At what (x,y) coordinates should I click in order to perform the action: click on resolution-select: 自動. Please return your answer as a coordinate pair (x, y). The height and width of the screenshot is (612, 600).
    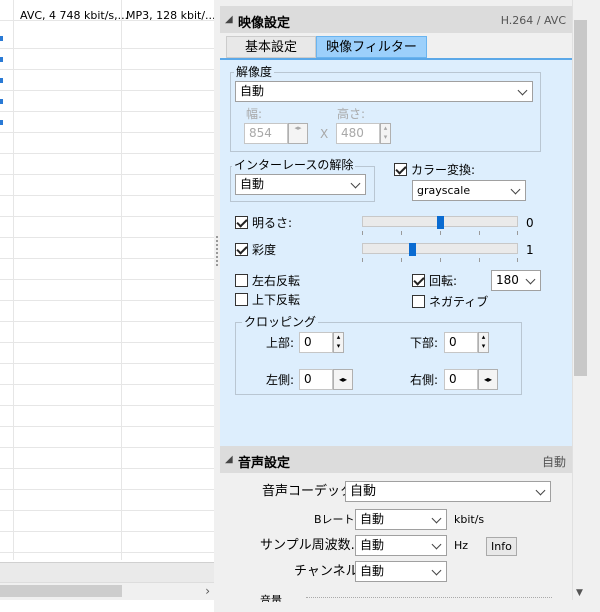
    Looking at the image, I should click on (384, 91).